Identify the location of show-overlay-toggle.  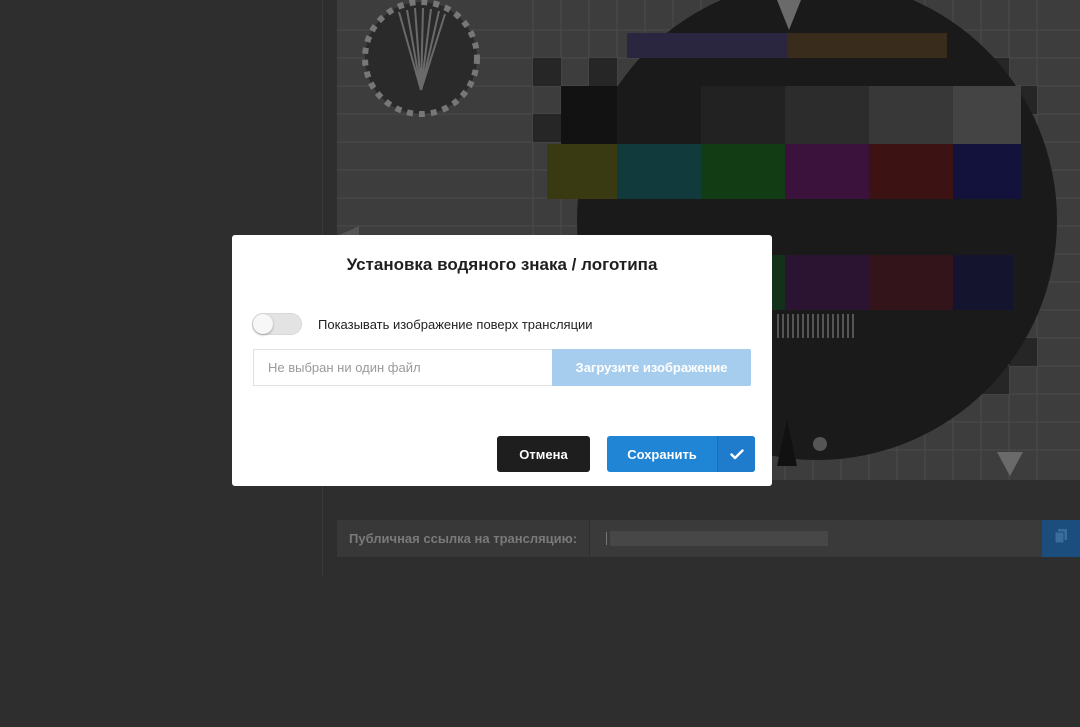
(277, 324).